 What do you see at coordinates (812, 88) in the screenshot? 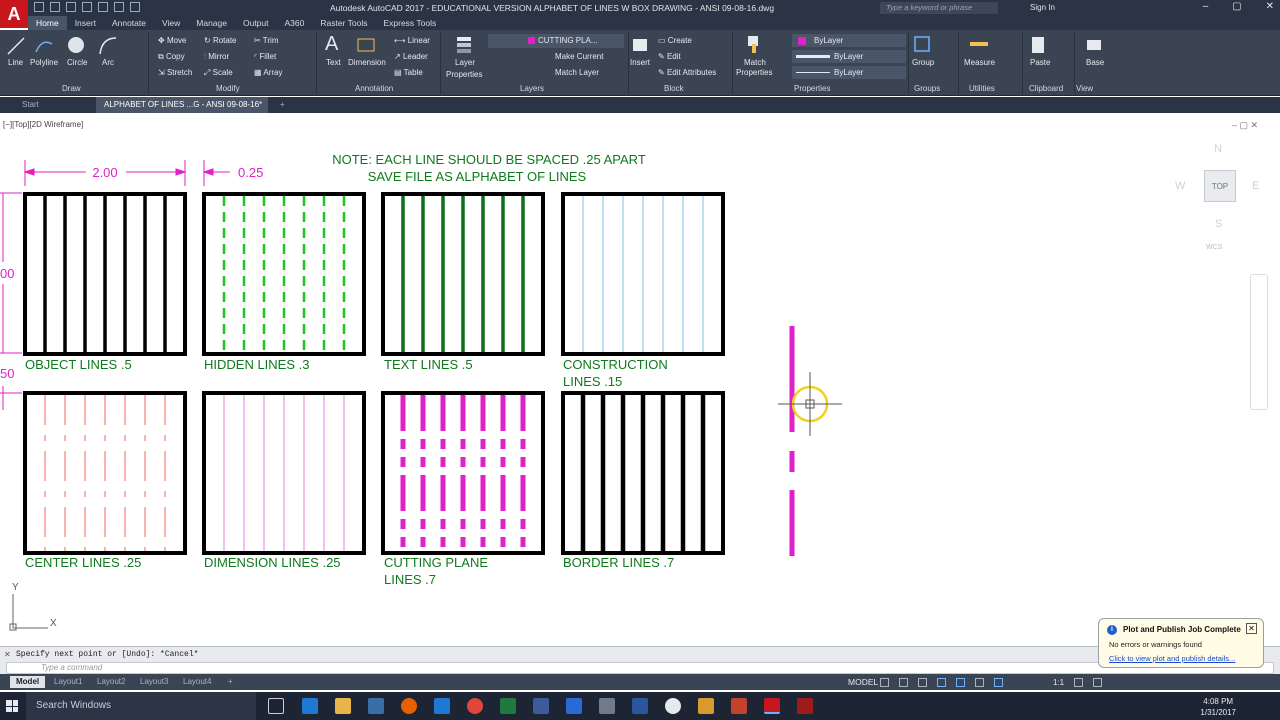
I see `properties-panel-label: Properties` at bounding box center [812, 88].